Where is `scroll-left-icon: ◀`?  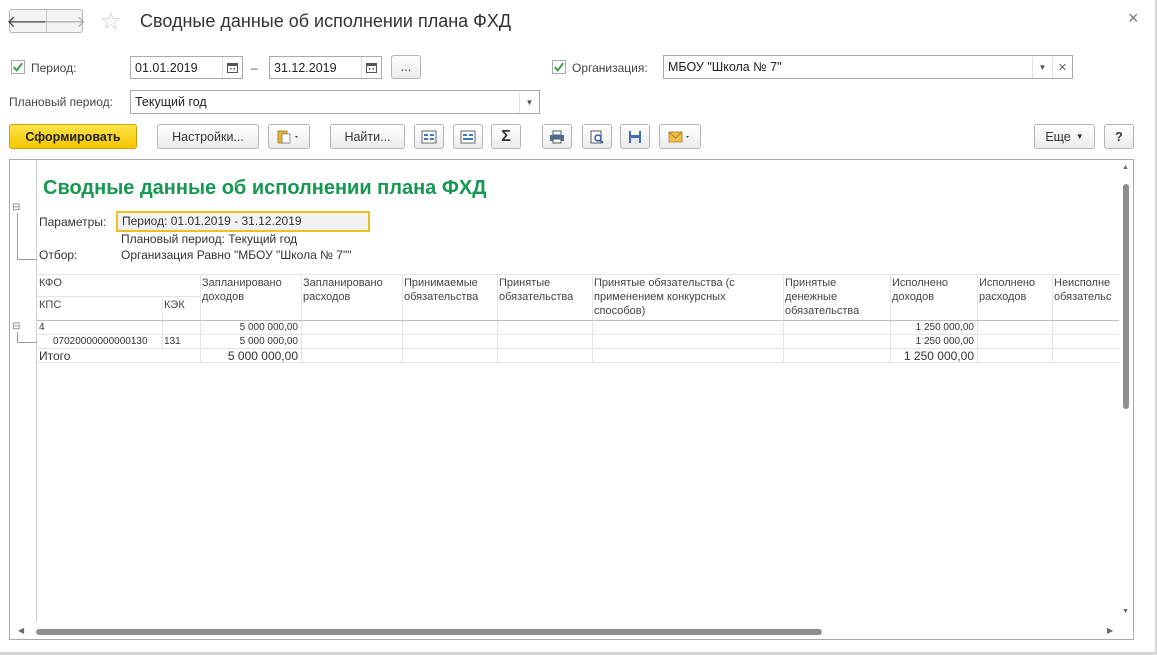
scroll-left-icon: ◀ is located at coordinates (21, 630).